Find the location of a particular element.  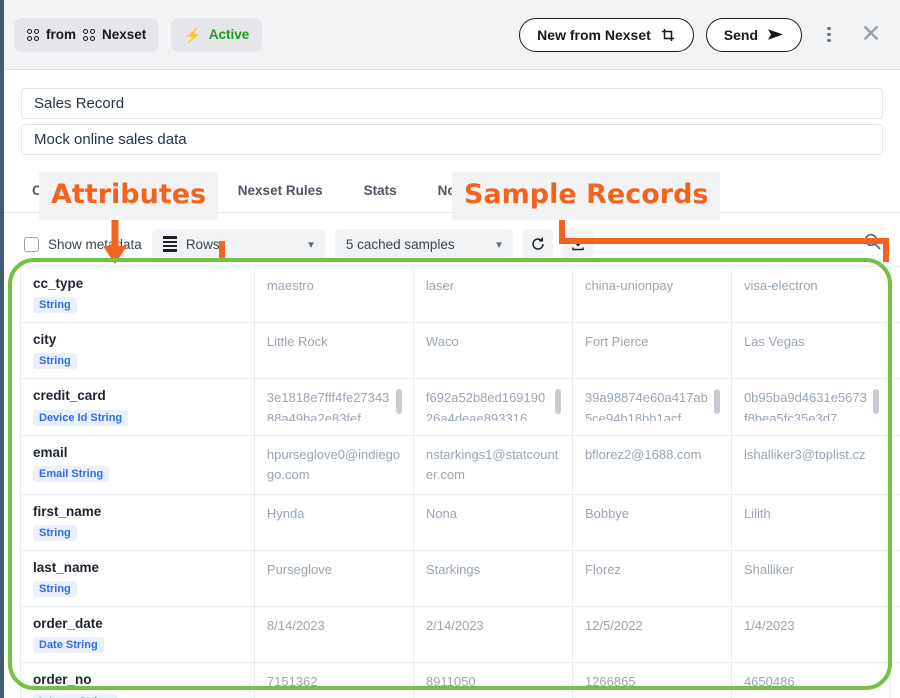

attribute-cell: order_no Integer String is located at coordinates (137, 680).